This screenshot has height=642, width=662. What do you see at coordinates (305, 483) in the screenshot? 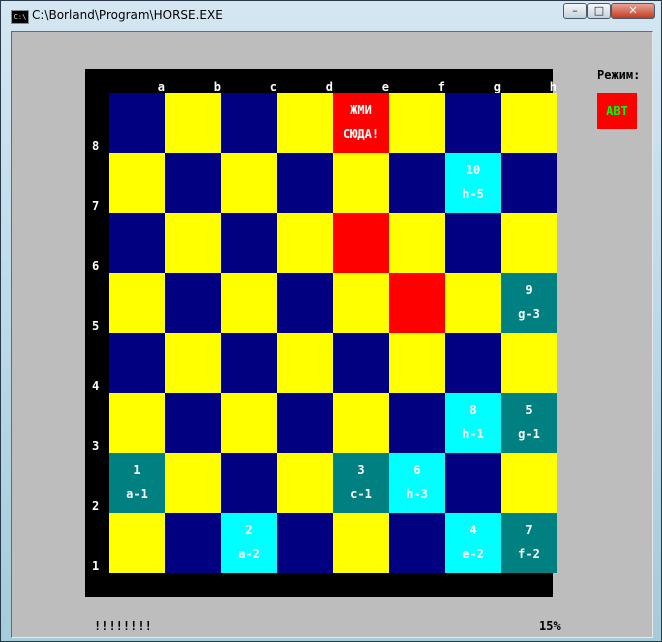
I see `square-d2` at bounding box center [305, 483].